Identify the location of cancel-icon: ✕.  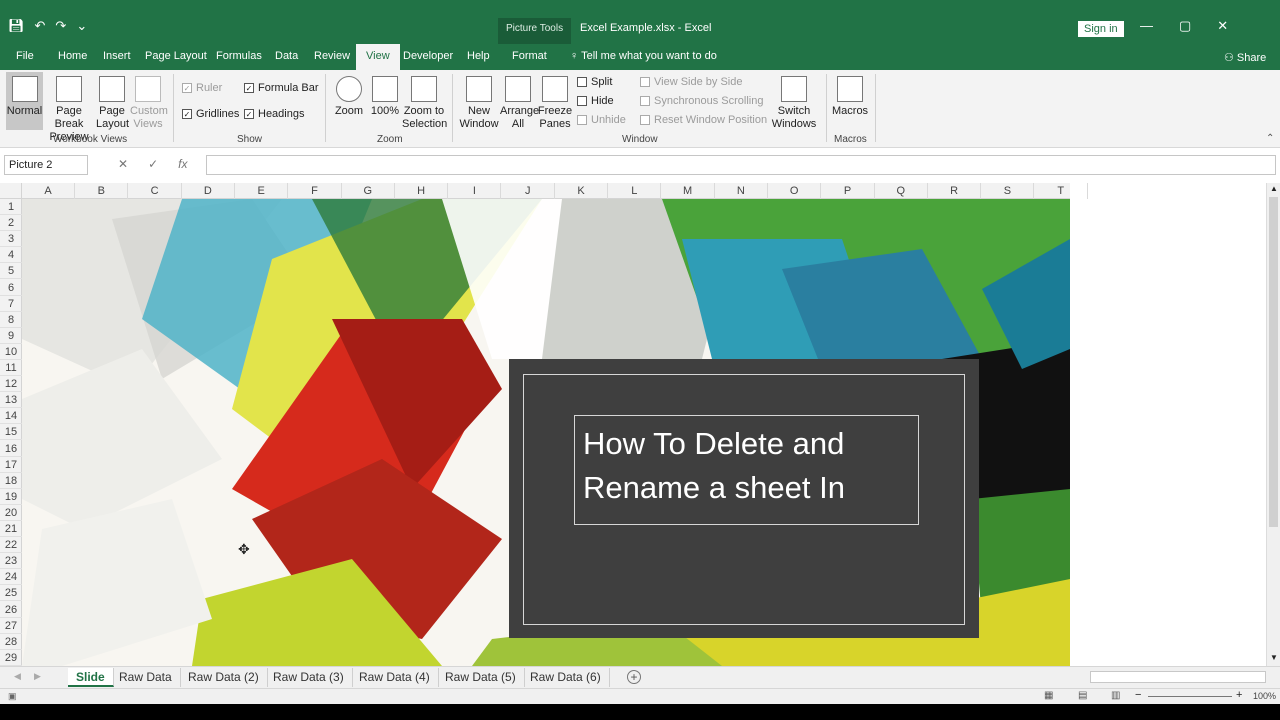
(123, 164).